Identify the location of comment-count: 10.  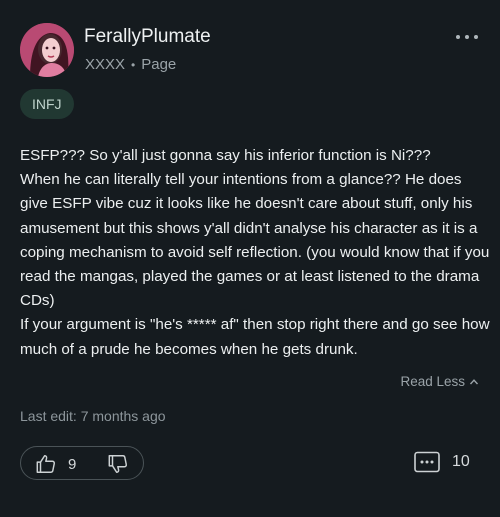
(461, 461).